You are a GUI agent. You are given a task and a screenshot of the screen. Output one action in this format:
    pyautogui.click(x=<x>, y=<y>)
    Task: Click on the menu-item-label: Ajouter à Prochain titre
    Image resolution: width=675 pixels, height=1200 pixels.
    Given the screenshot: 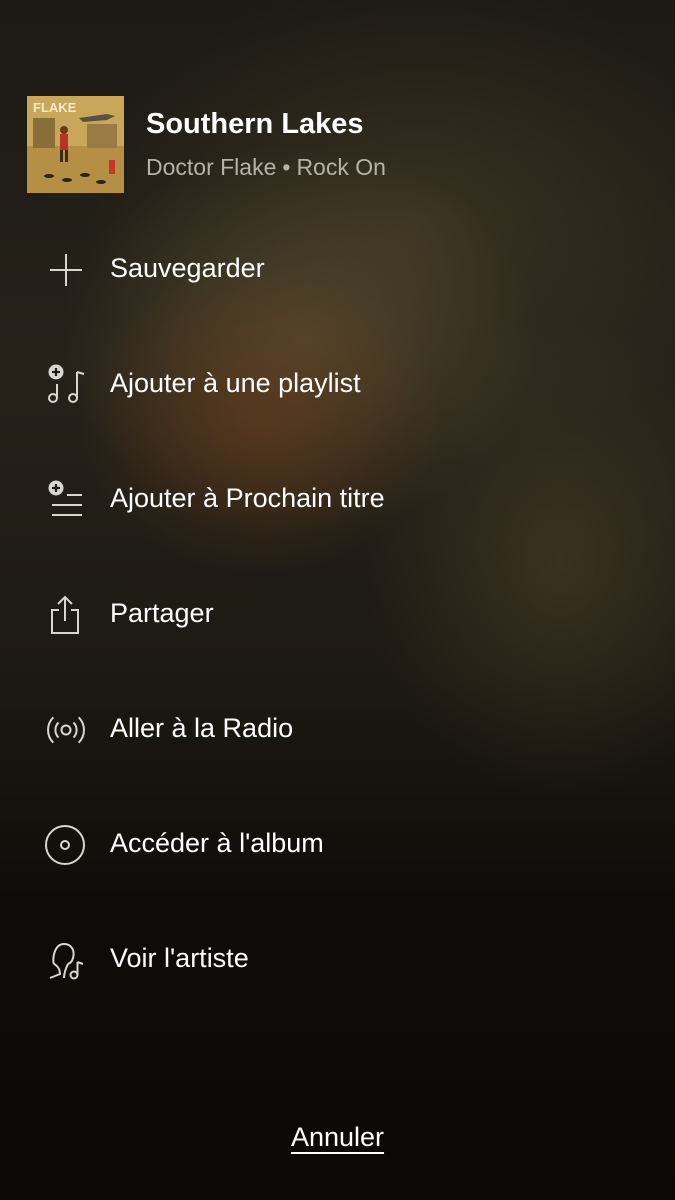 What is the action you would take?
    pyautogui.click(x=247, y=498)
    